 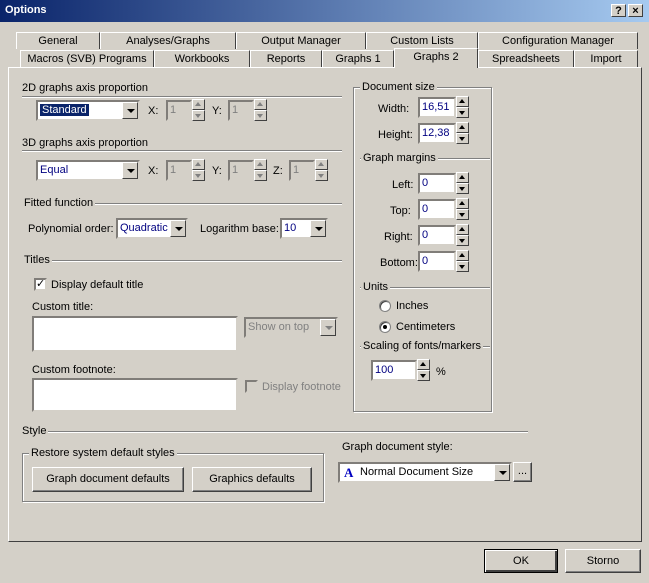 I want to click on tab-spreadsheets: Spreadsheets, so click(x=526, y=58).